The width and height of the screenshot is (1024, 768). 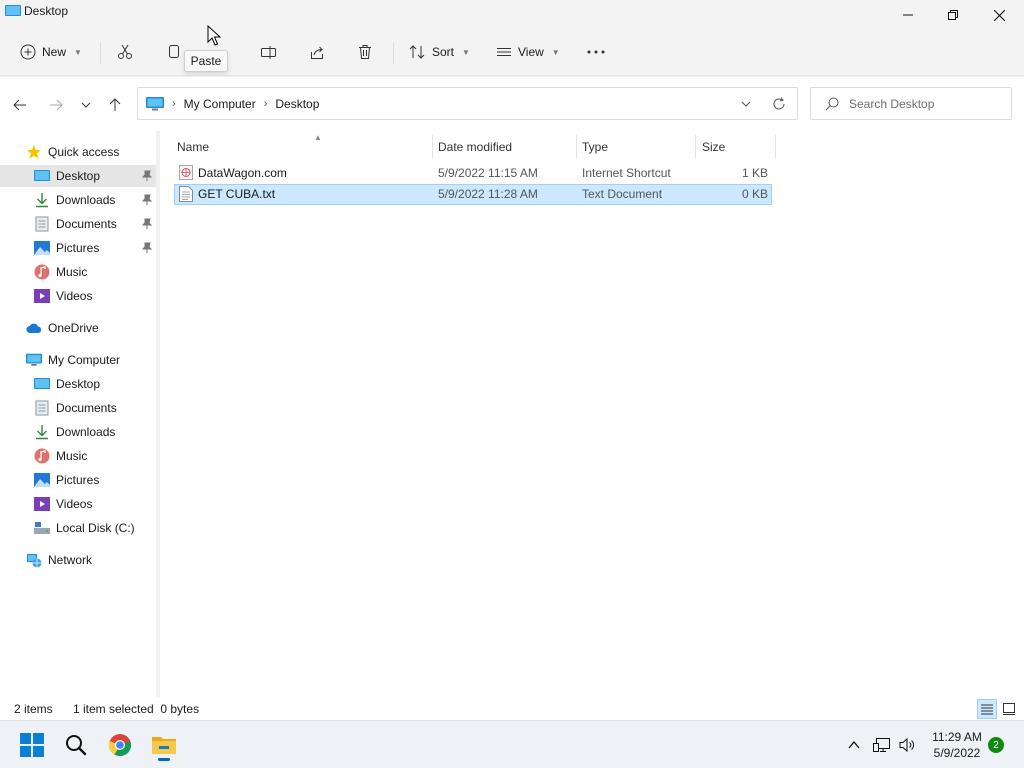 I want to click on breadcrumb-desktop: Desktop, so click(x=297, y=104).